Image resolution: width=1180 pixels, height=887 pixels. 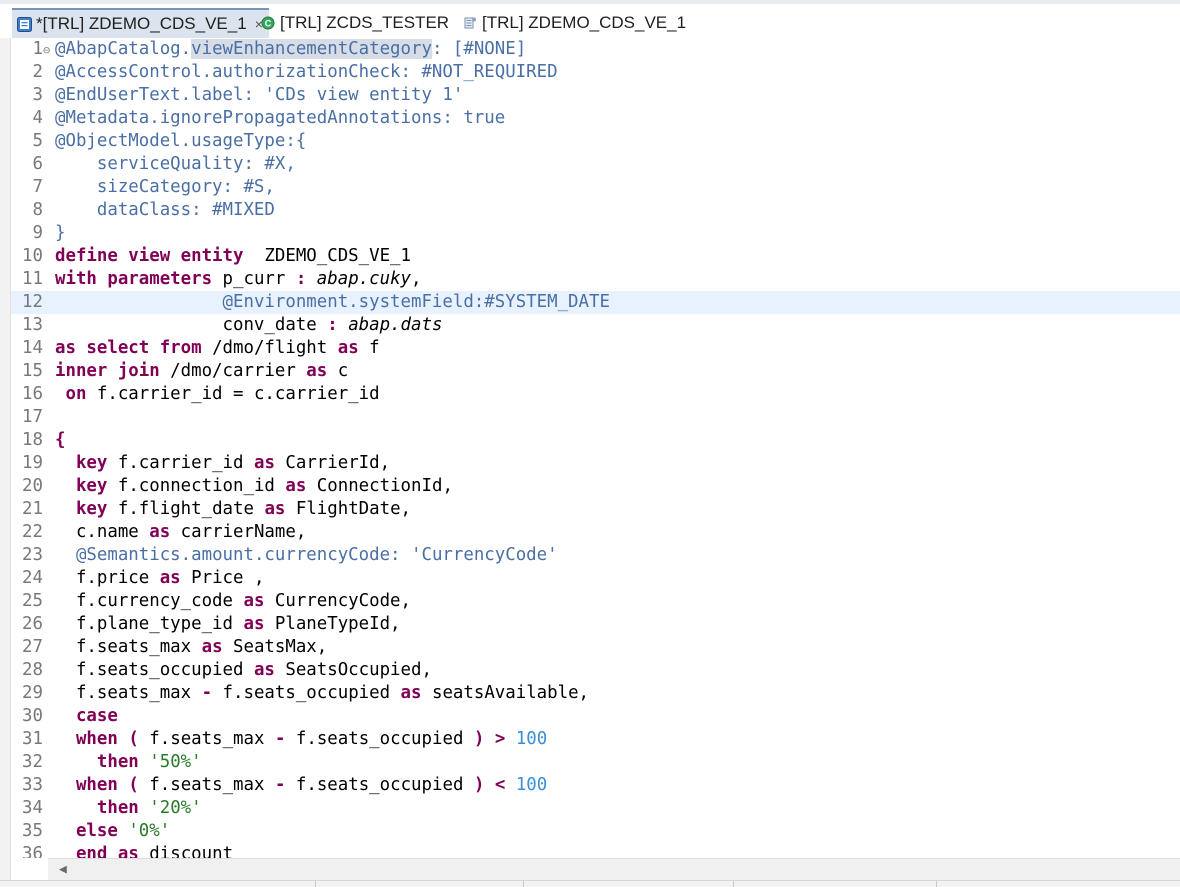 I want to click on code-line: 22 c.name as carrierName,, so click(x=595, y=532).